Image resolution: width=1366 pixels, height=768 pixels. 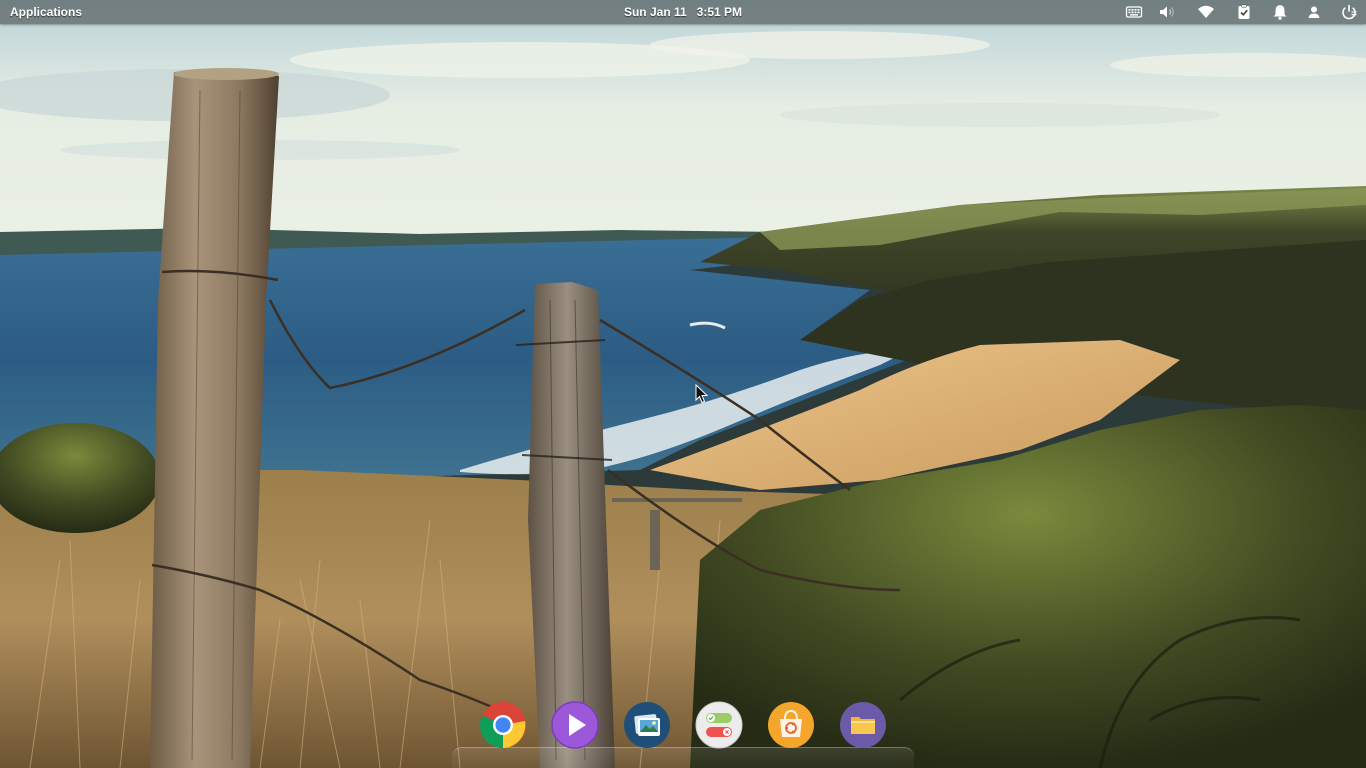 I want to click on photos-icon, so click(x=647, y=725).